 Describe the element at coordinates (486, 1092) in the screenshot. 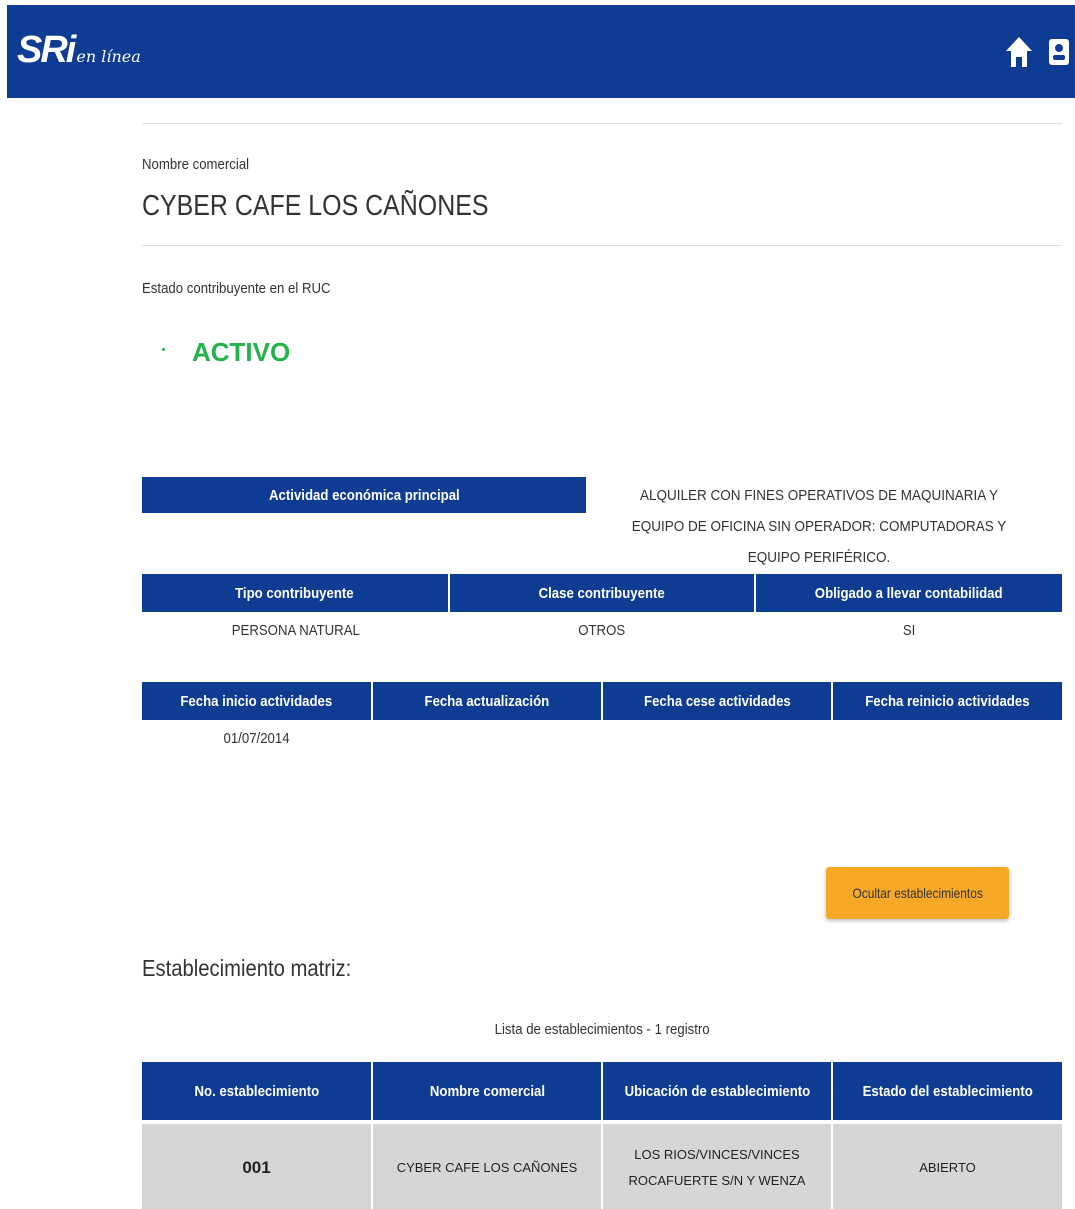

I see `table-header: Nombre comercial` at that location.